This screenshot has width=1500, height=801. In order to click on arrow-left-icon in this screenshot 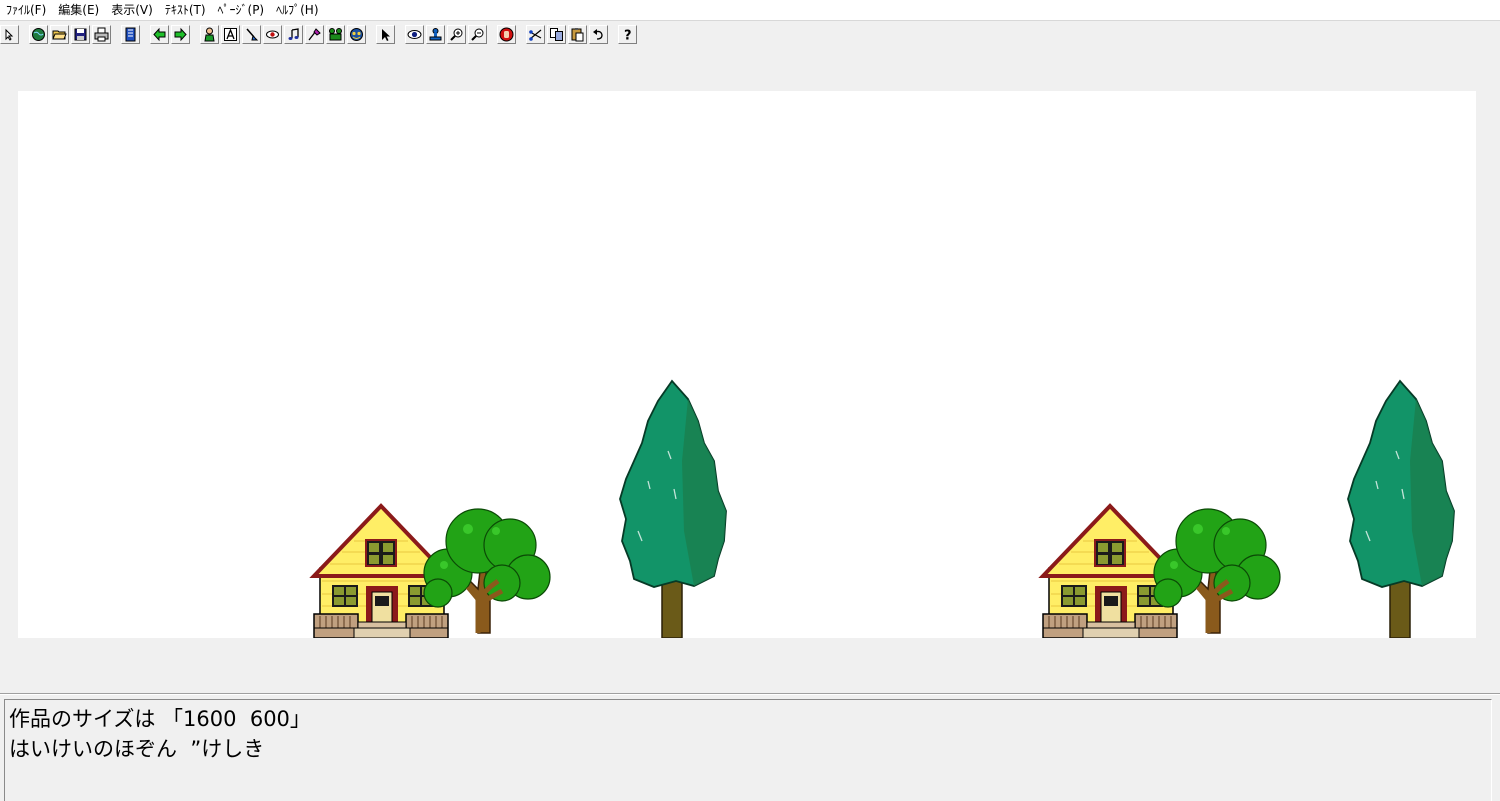, I will do `click(159, 34)`.